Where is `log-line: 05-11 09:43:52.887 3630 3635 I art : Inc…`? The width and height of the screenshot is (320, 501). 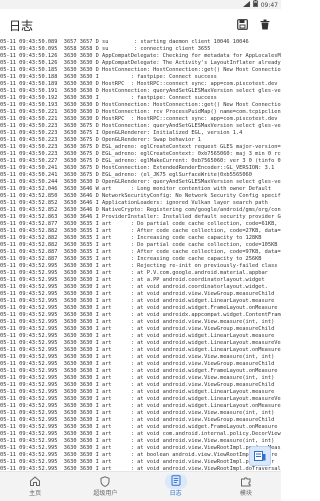
log-line: 05-11 09:43:52.887 3630 3635 I art : Inc… is located at coordinates (131, 259).